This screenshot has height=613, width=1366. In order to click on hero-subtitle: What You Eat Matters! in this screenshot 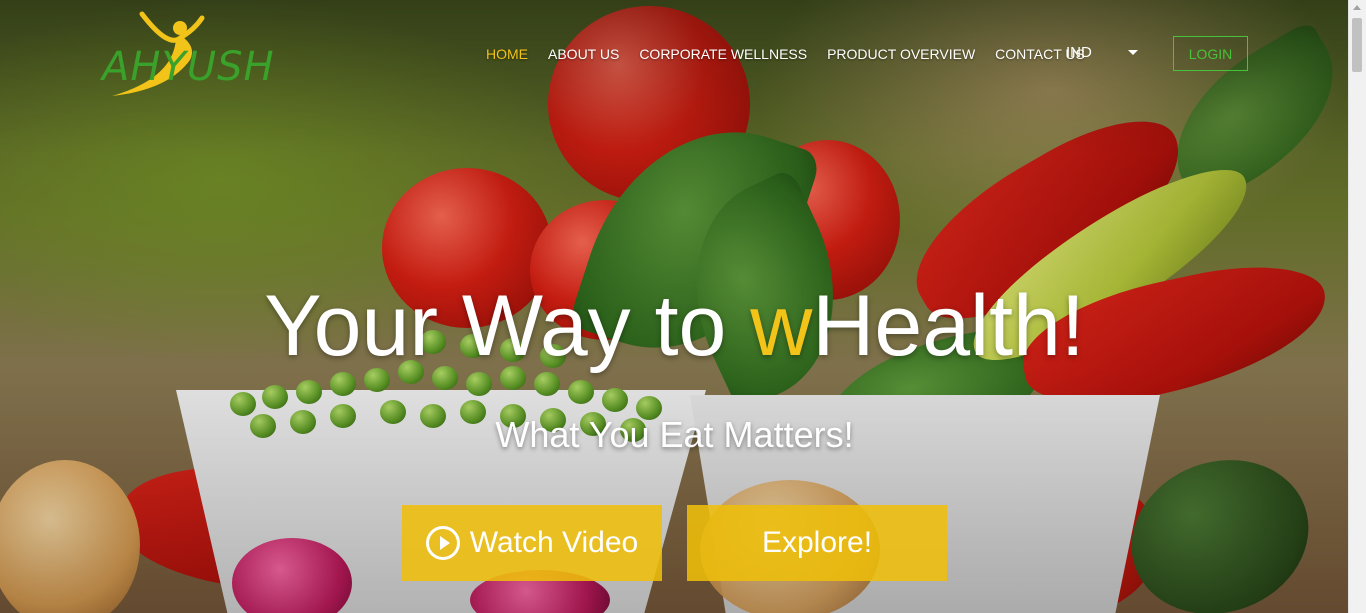, I will do `click(674, 434)`.